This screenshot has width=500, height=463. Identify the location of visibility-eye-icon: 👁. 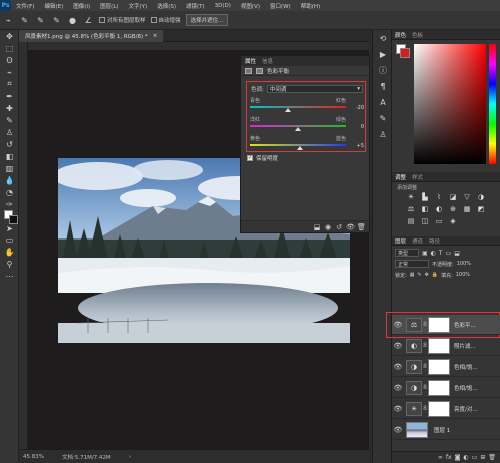
(350, 227).